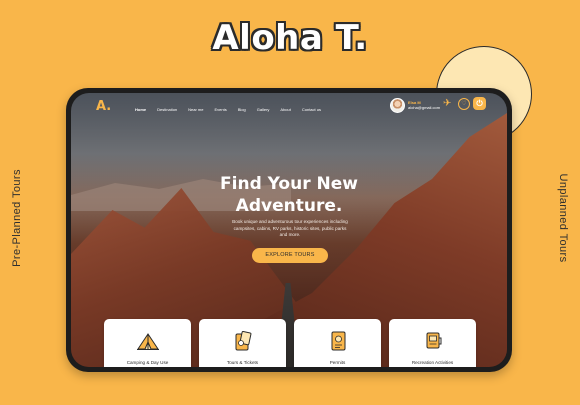  What do you see at coordinates (397, 105) in the screenshot?
I see `user-avatar` at bounding box center [397, 105].